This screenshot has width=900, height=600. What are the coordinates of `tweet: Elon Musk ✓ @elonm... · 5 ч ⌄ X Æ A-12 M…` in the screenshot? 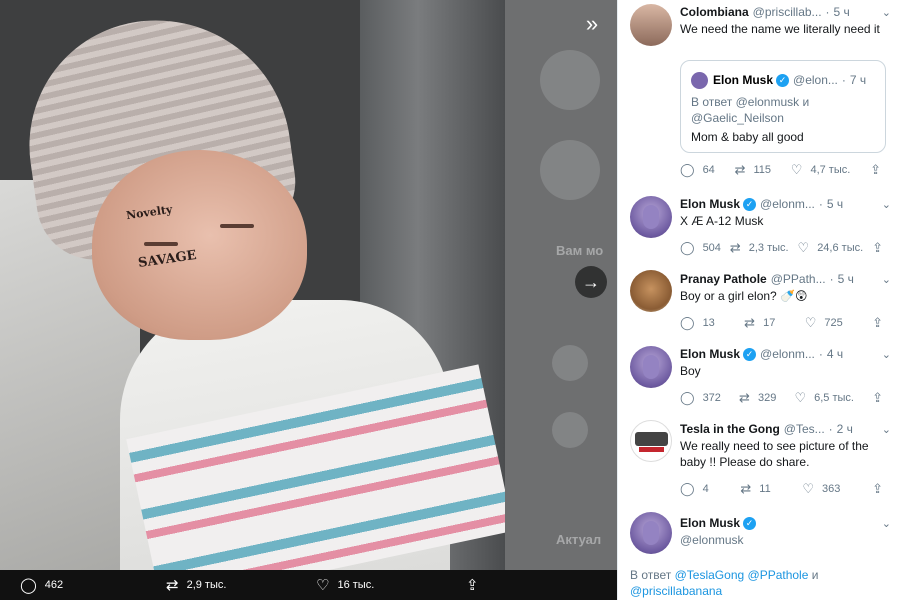 It's located at (759, 228).